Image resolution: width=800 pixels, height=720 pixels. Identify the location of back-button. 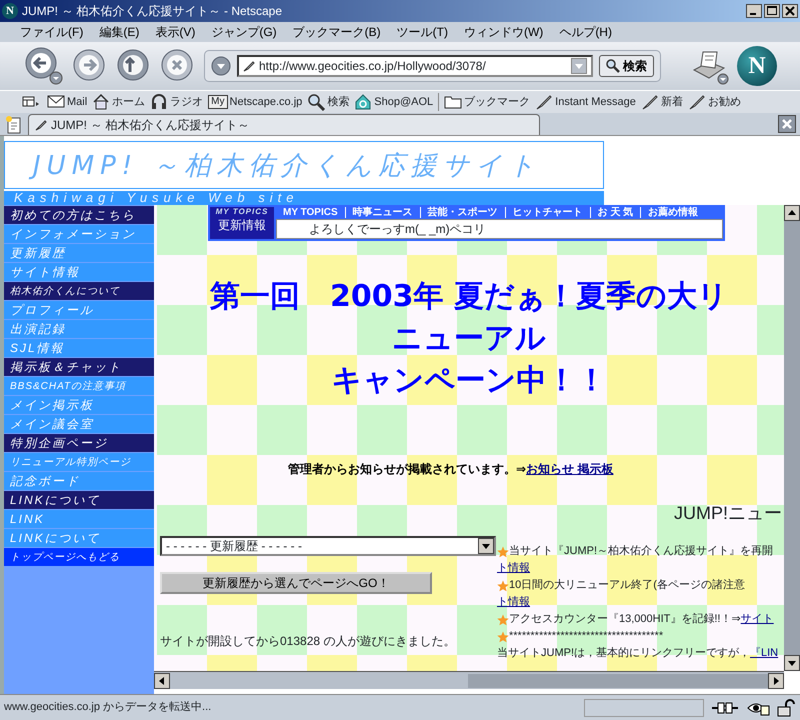
(44, 66).